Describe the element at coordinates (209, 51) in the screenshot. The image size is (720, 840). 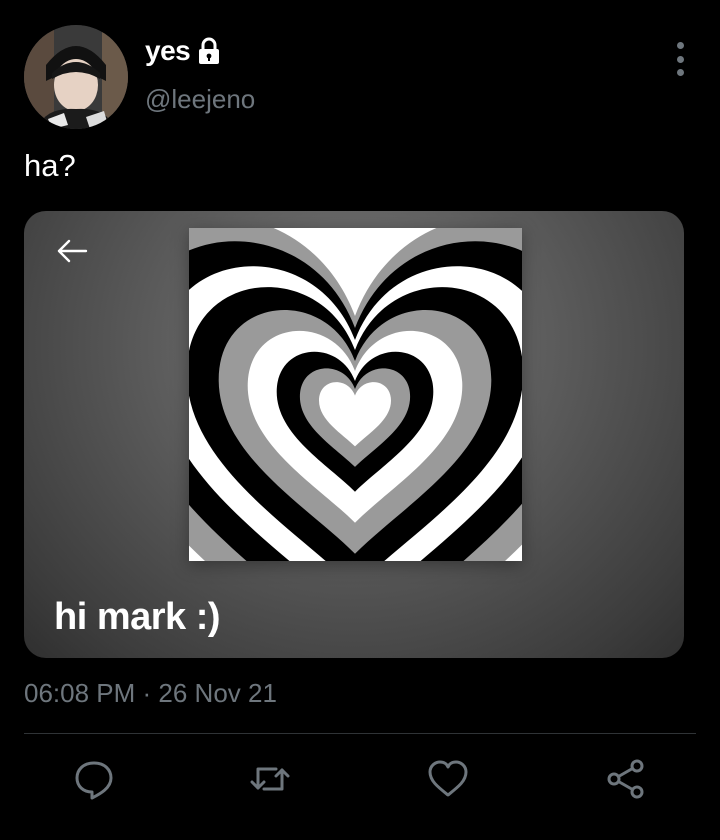
I see `lock-icon` at that location.